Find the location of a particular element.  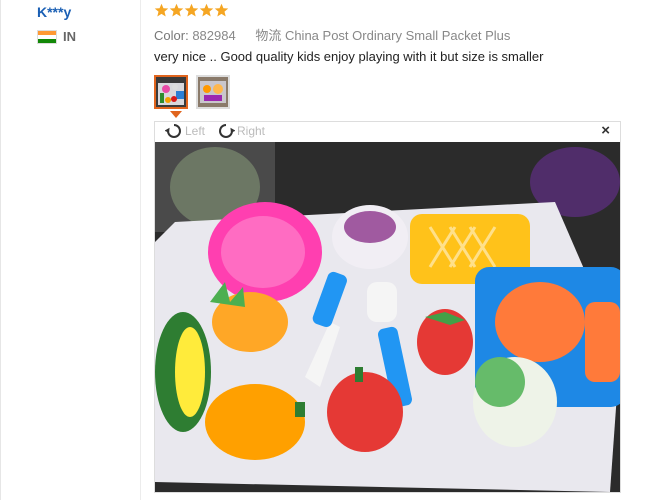

viewer-toolbar: Left Right × is located at coordinates (387, 131).